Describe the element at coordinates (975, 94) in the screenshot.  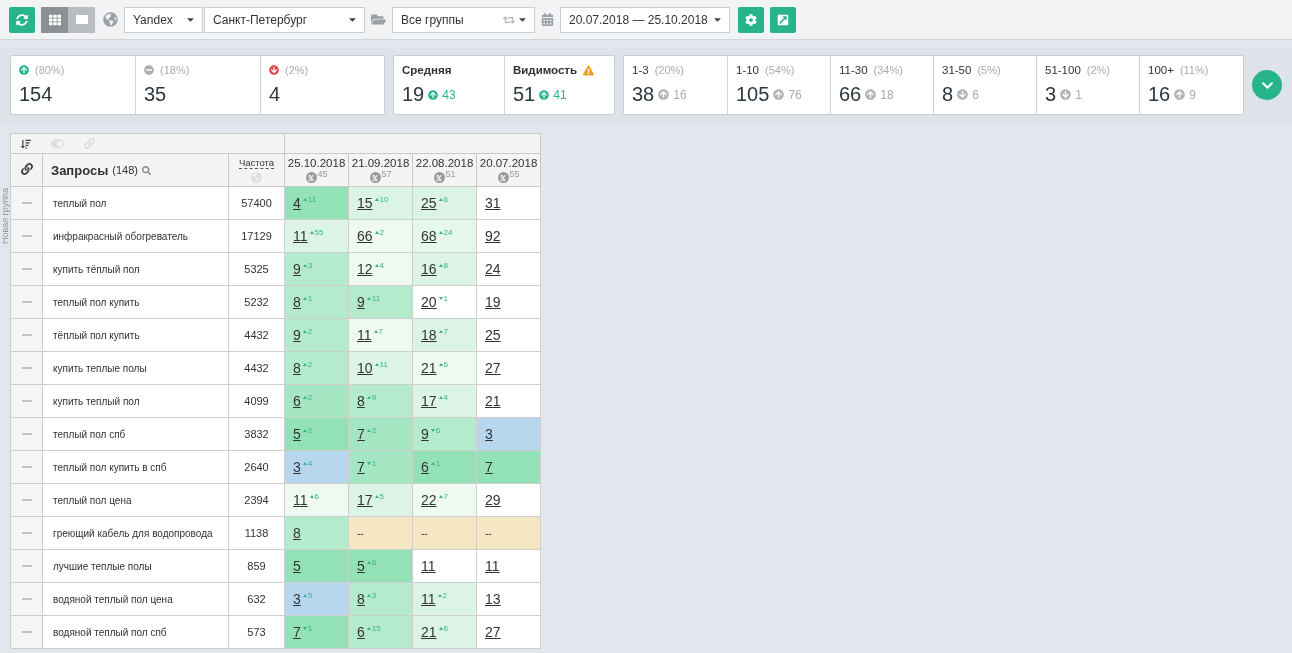
I see `delta-value: 6` at that location.